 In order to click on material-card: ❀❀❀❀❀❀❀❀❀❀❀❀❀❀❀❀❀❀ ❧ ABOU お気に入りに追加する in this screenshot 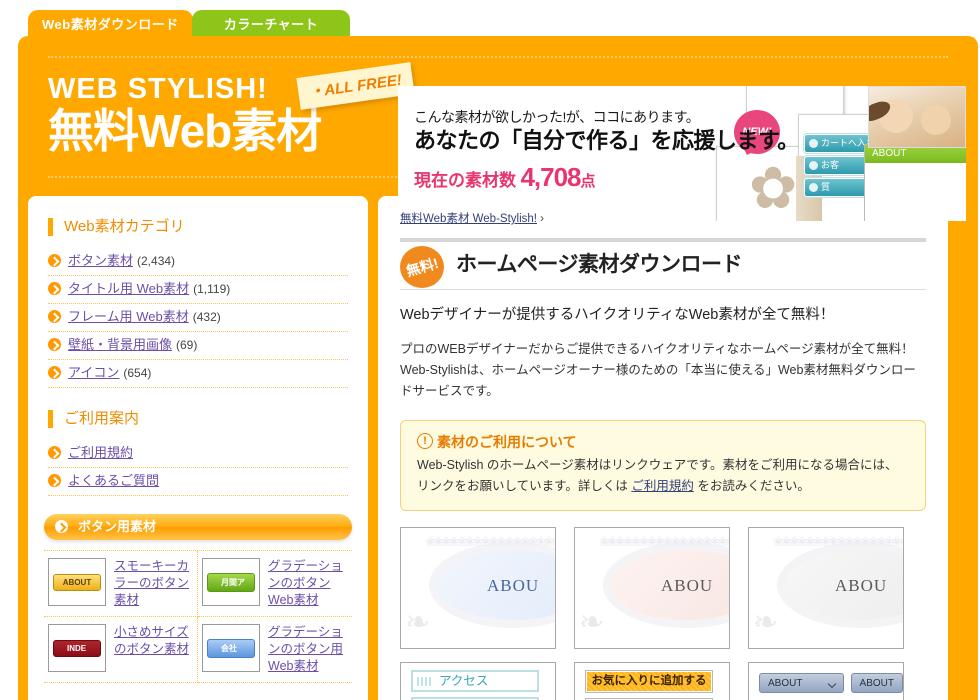, I will do `click(652, 613)`.